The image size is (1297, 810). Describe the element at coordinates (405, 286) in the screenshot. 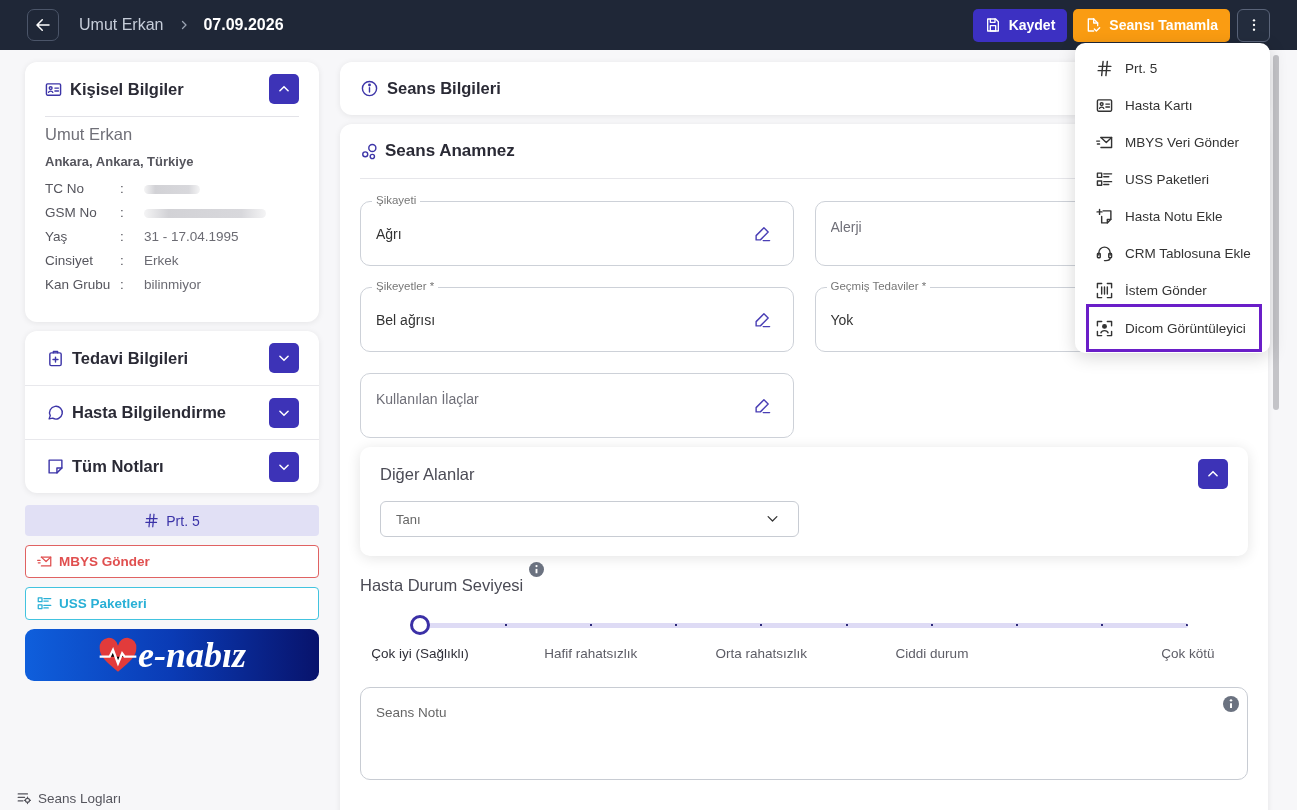

I see `field-label: Şikeyetler *` at that location.